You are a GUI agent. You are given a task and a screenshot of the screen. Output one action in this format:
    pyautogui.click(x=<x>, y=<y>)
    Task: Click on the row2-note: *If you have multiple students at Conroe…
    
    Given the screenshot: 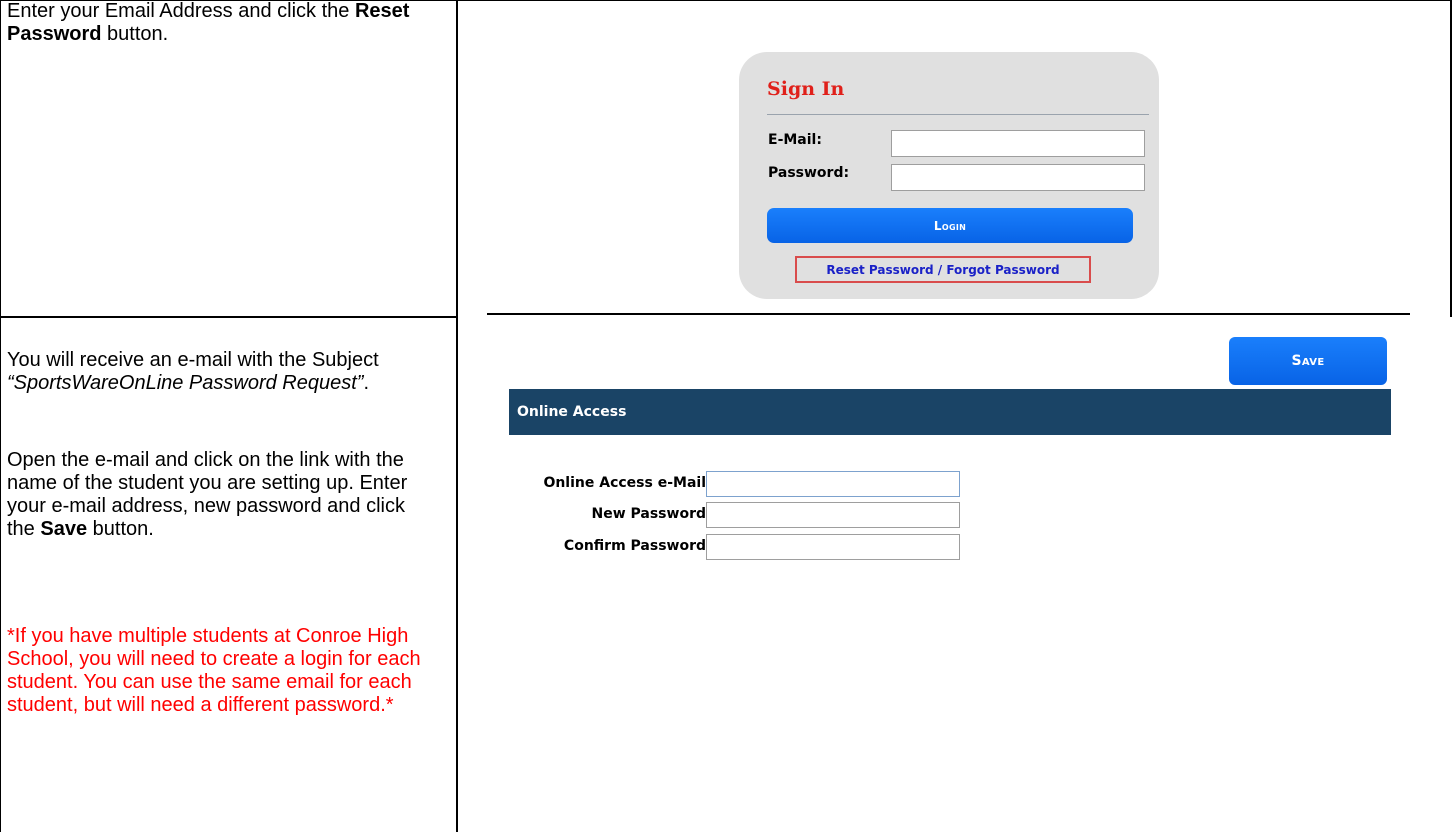 What is the action you would take?
    pyautogui.click(x=214, y=670)
    